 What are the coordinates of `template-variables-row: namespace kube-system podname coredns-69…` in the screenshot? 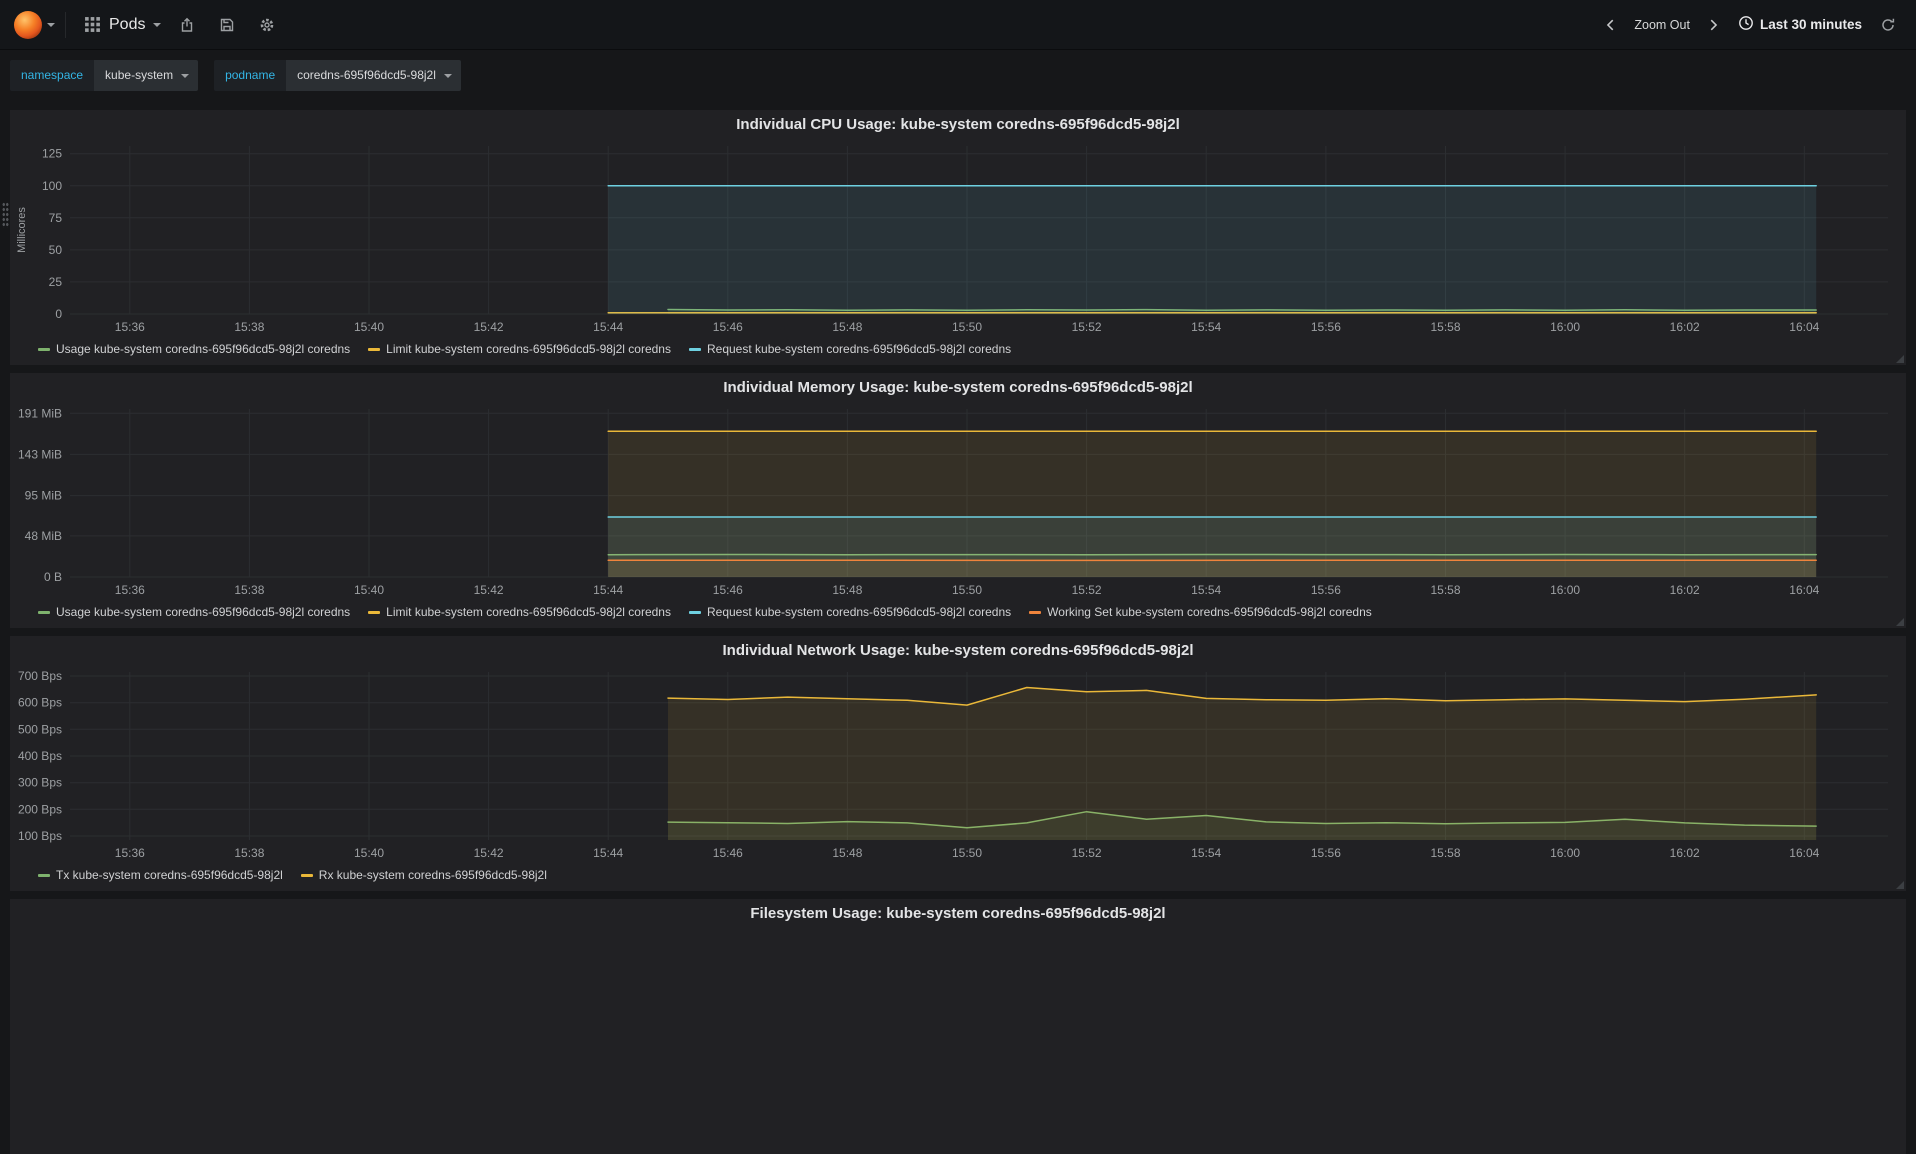 It's located at (958, 75).